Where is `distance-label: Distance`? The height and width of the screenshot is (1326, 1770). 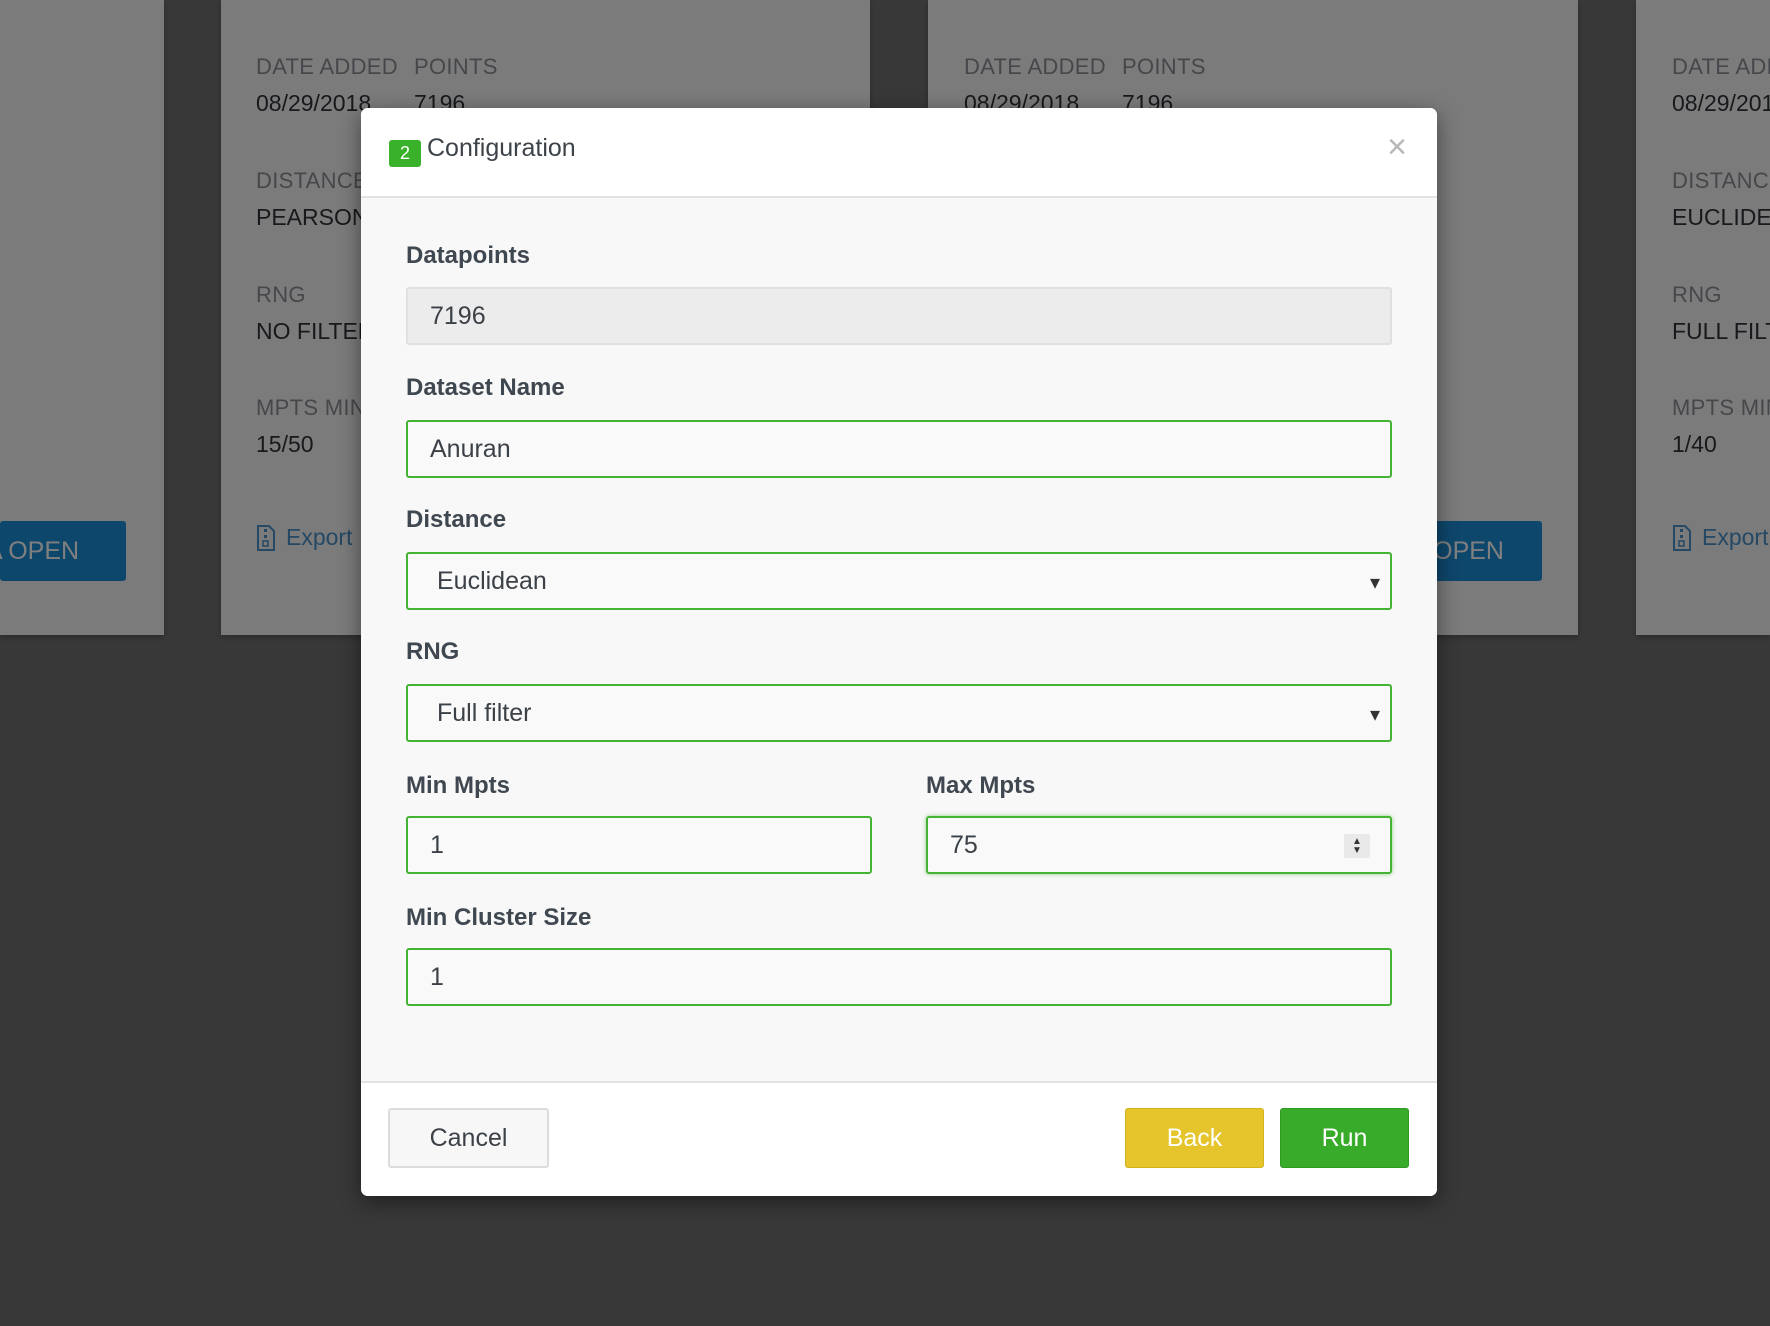
distance-label: Distance is located at coordinates (456, 519).